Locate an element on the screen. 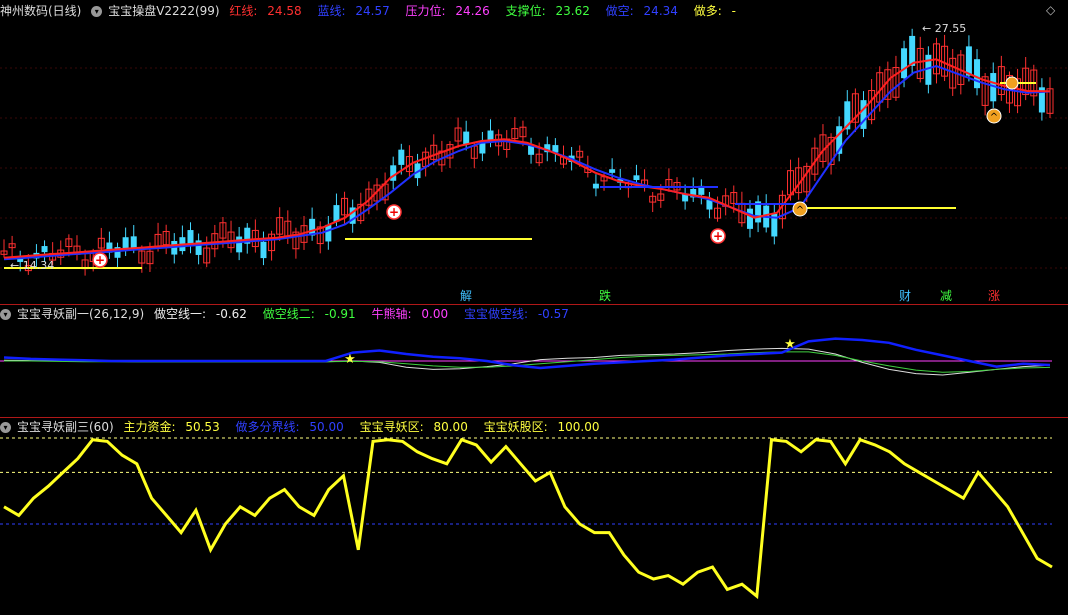 The width and height of the screenshot is (1068, 615). red-value: 24.58 is located at coordinates (284, 11).